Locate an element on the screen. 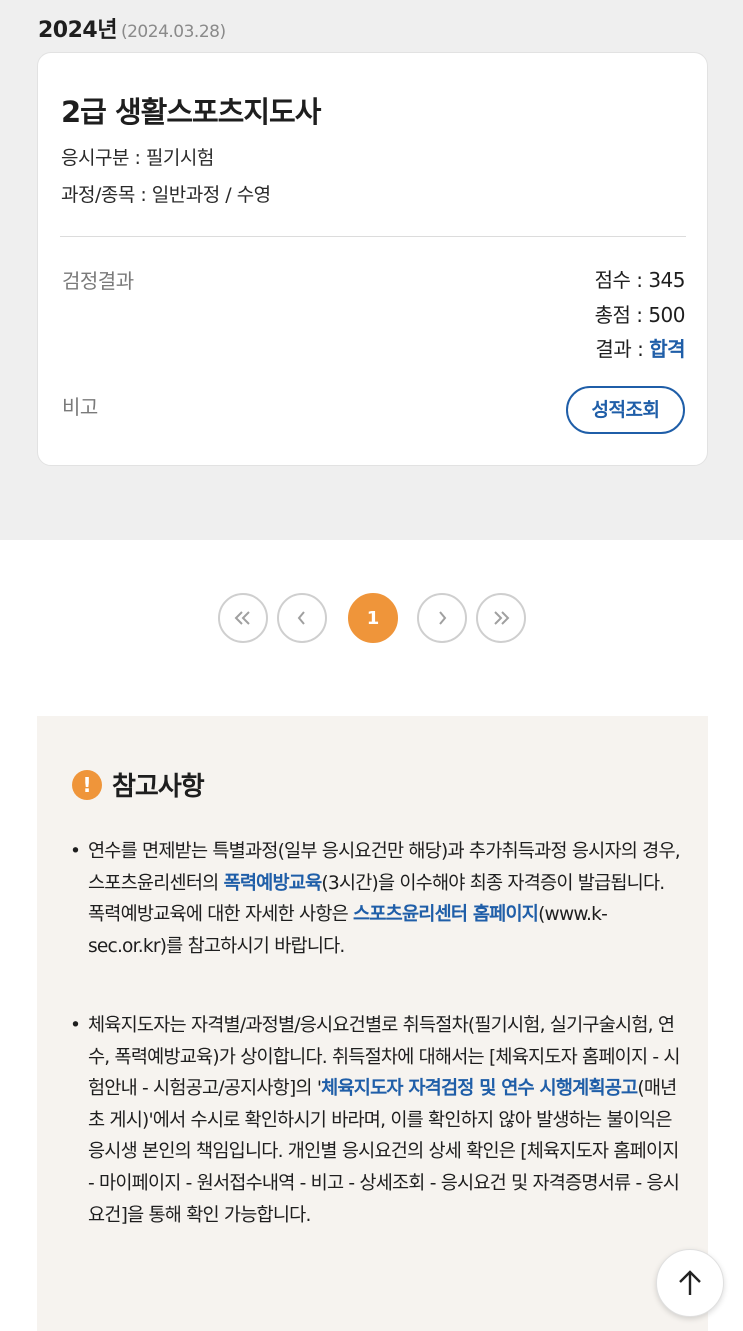  first-page-icon is located at coordinates (242, 618).